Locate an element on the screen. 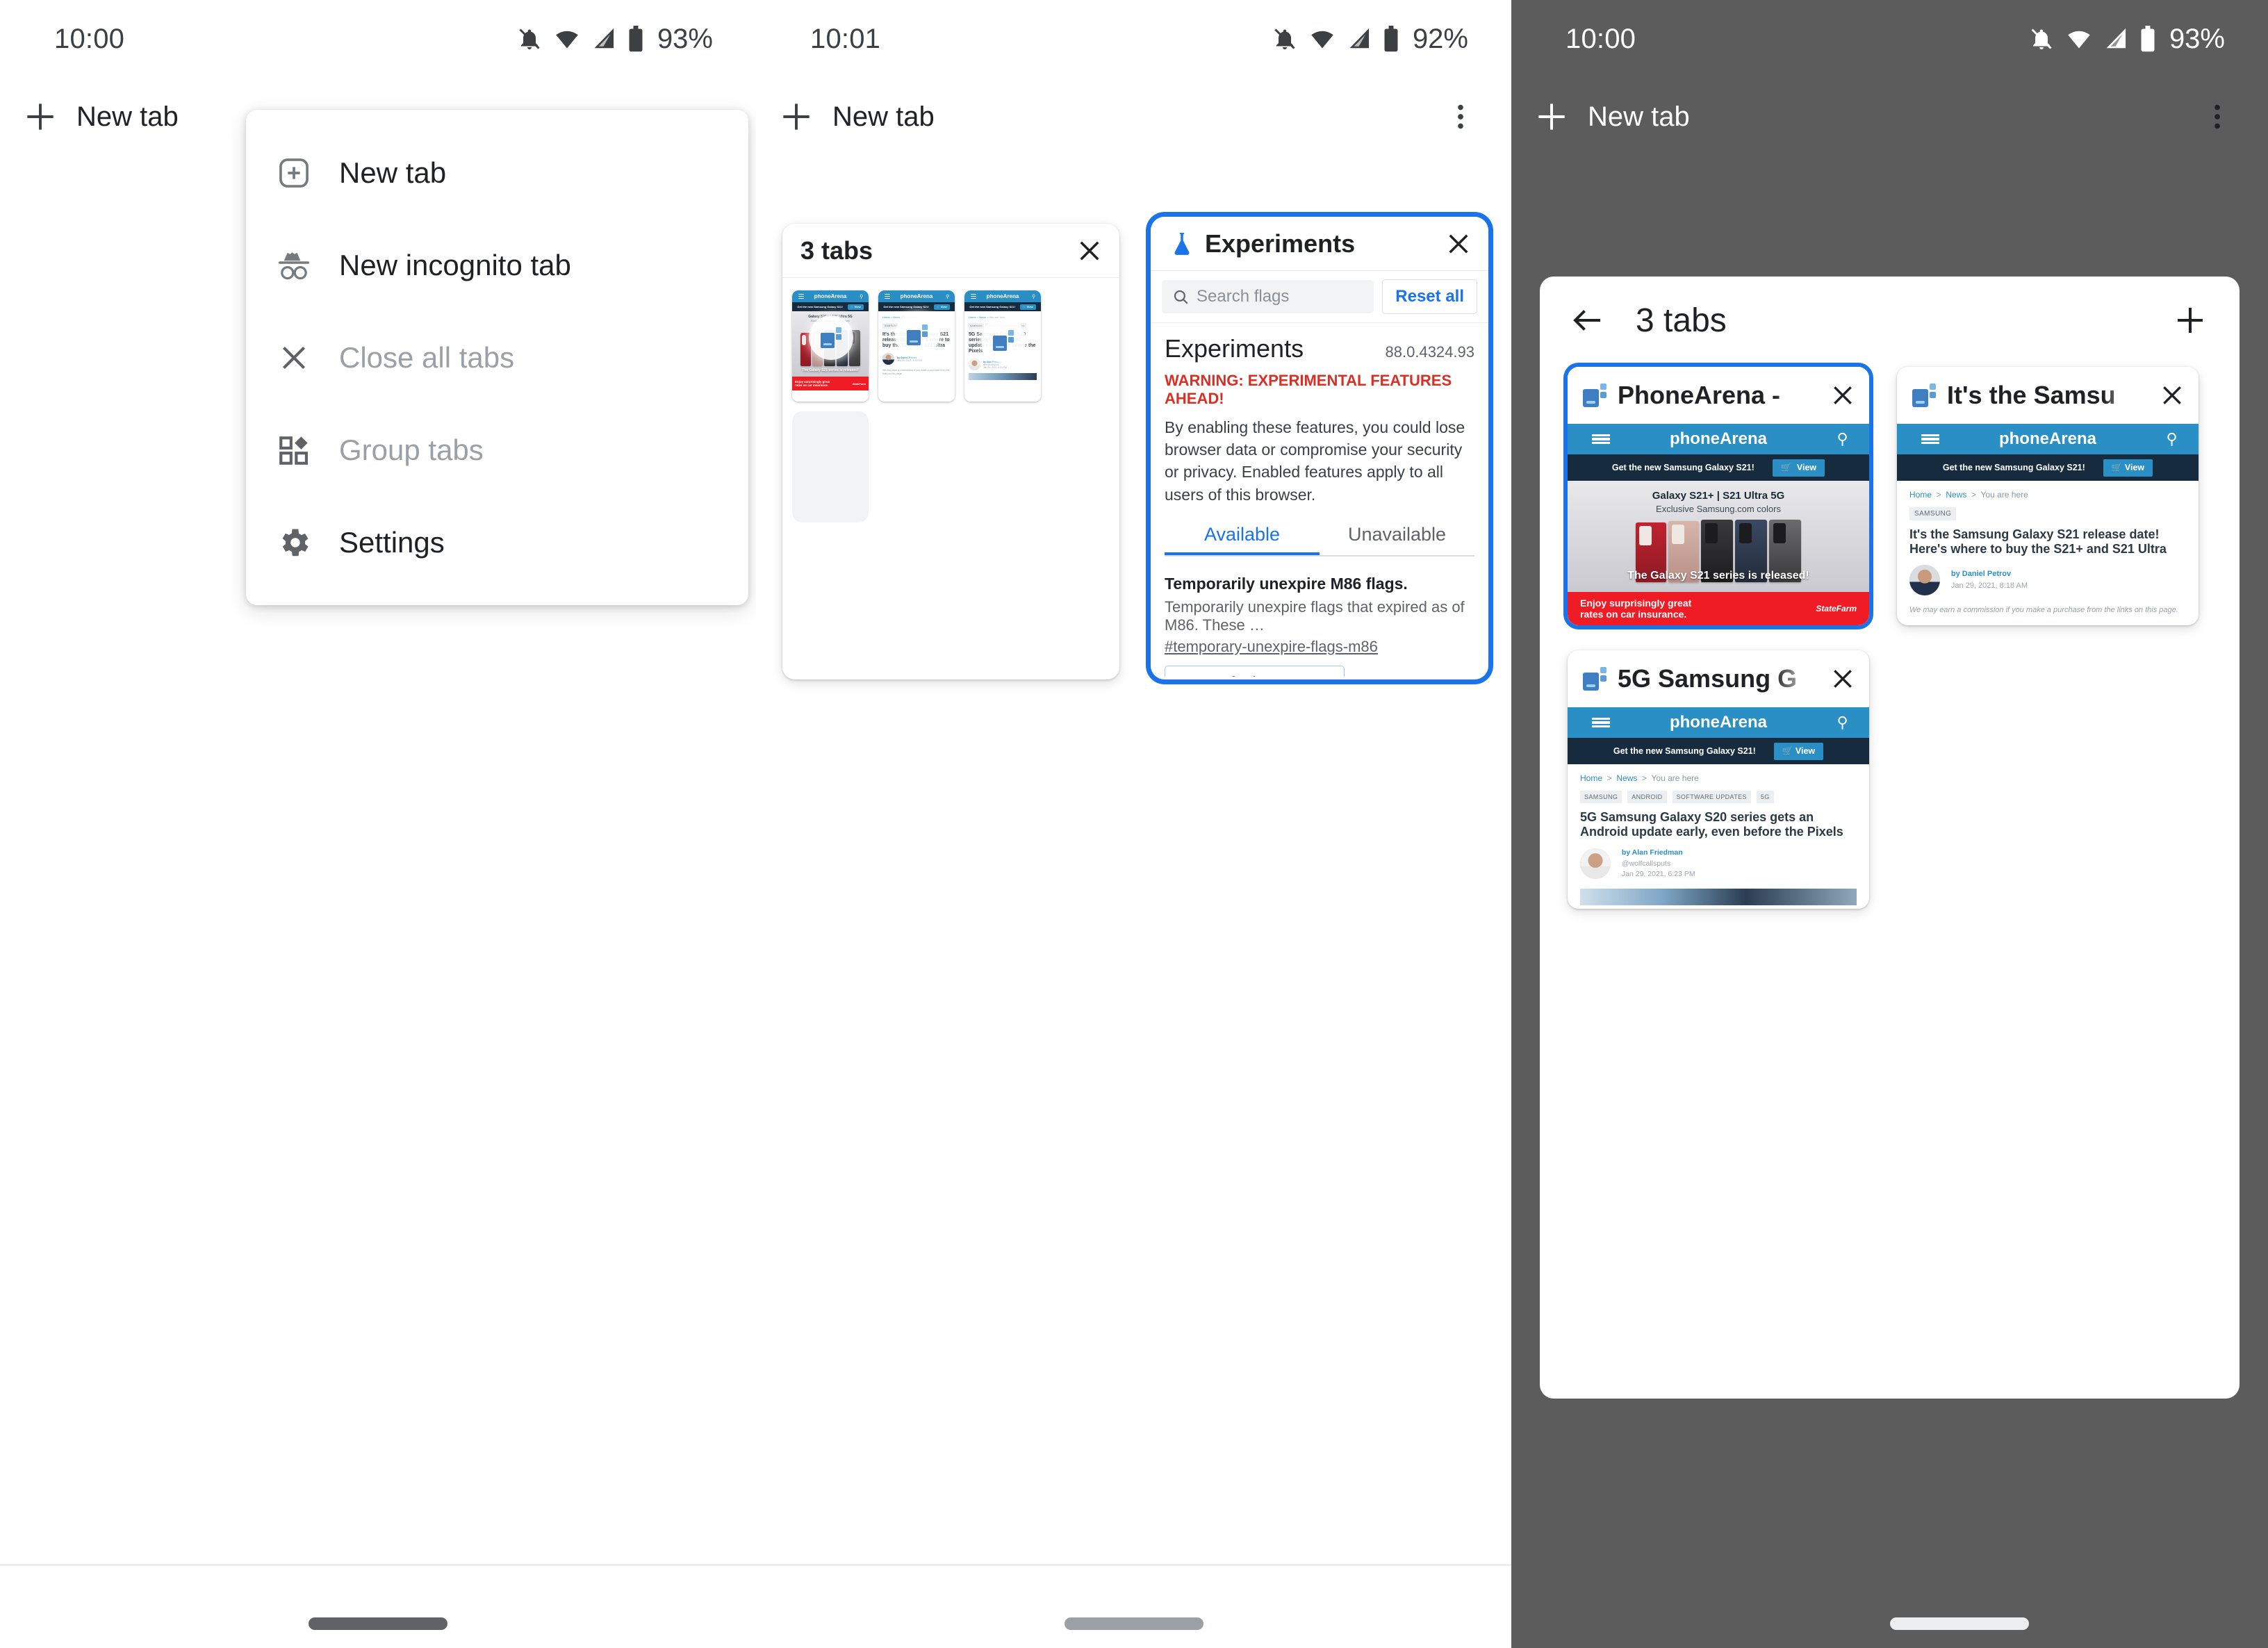 The image size is (2268, 1648). flag-anchor: #temporary-unexpire-flags-m86 is located at coordinates (1319, 647).